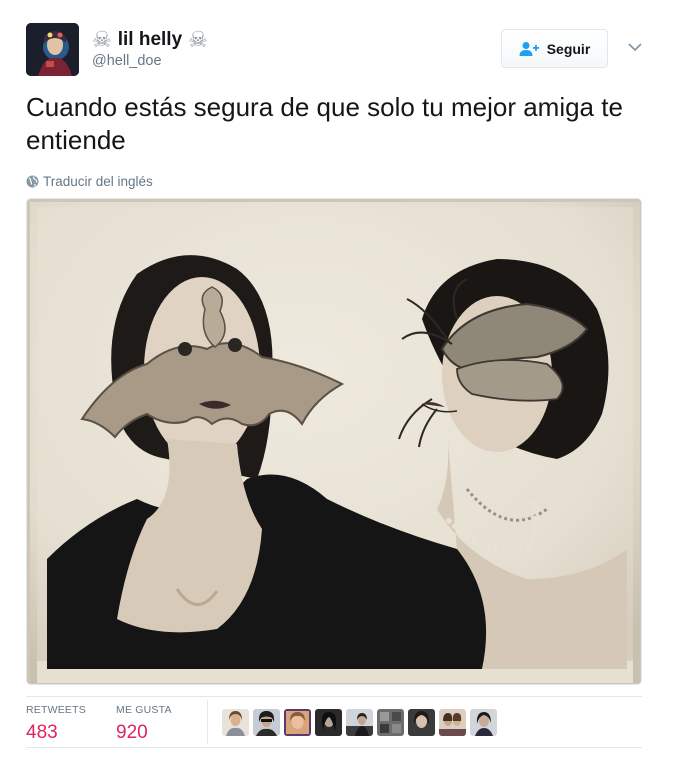 The width and height of the screenshot is (681, 758). Describe the element at coordinates (56, 710) in the screenshot. I see `retweets-label: RETWEETS` at that location.